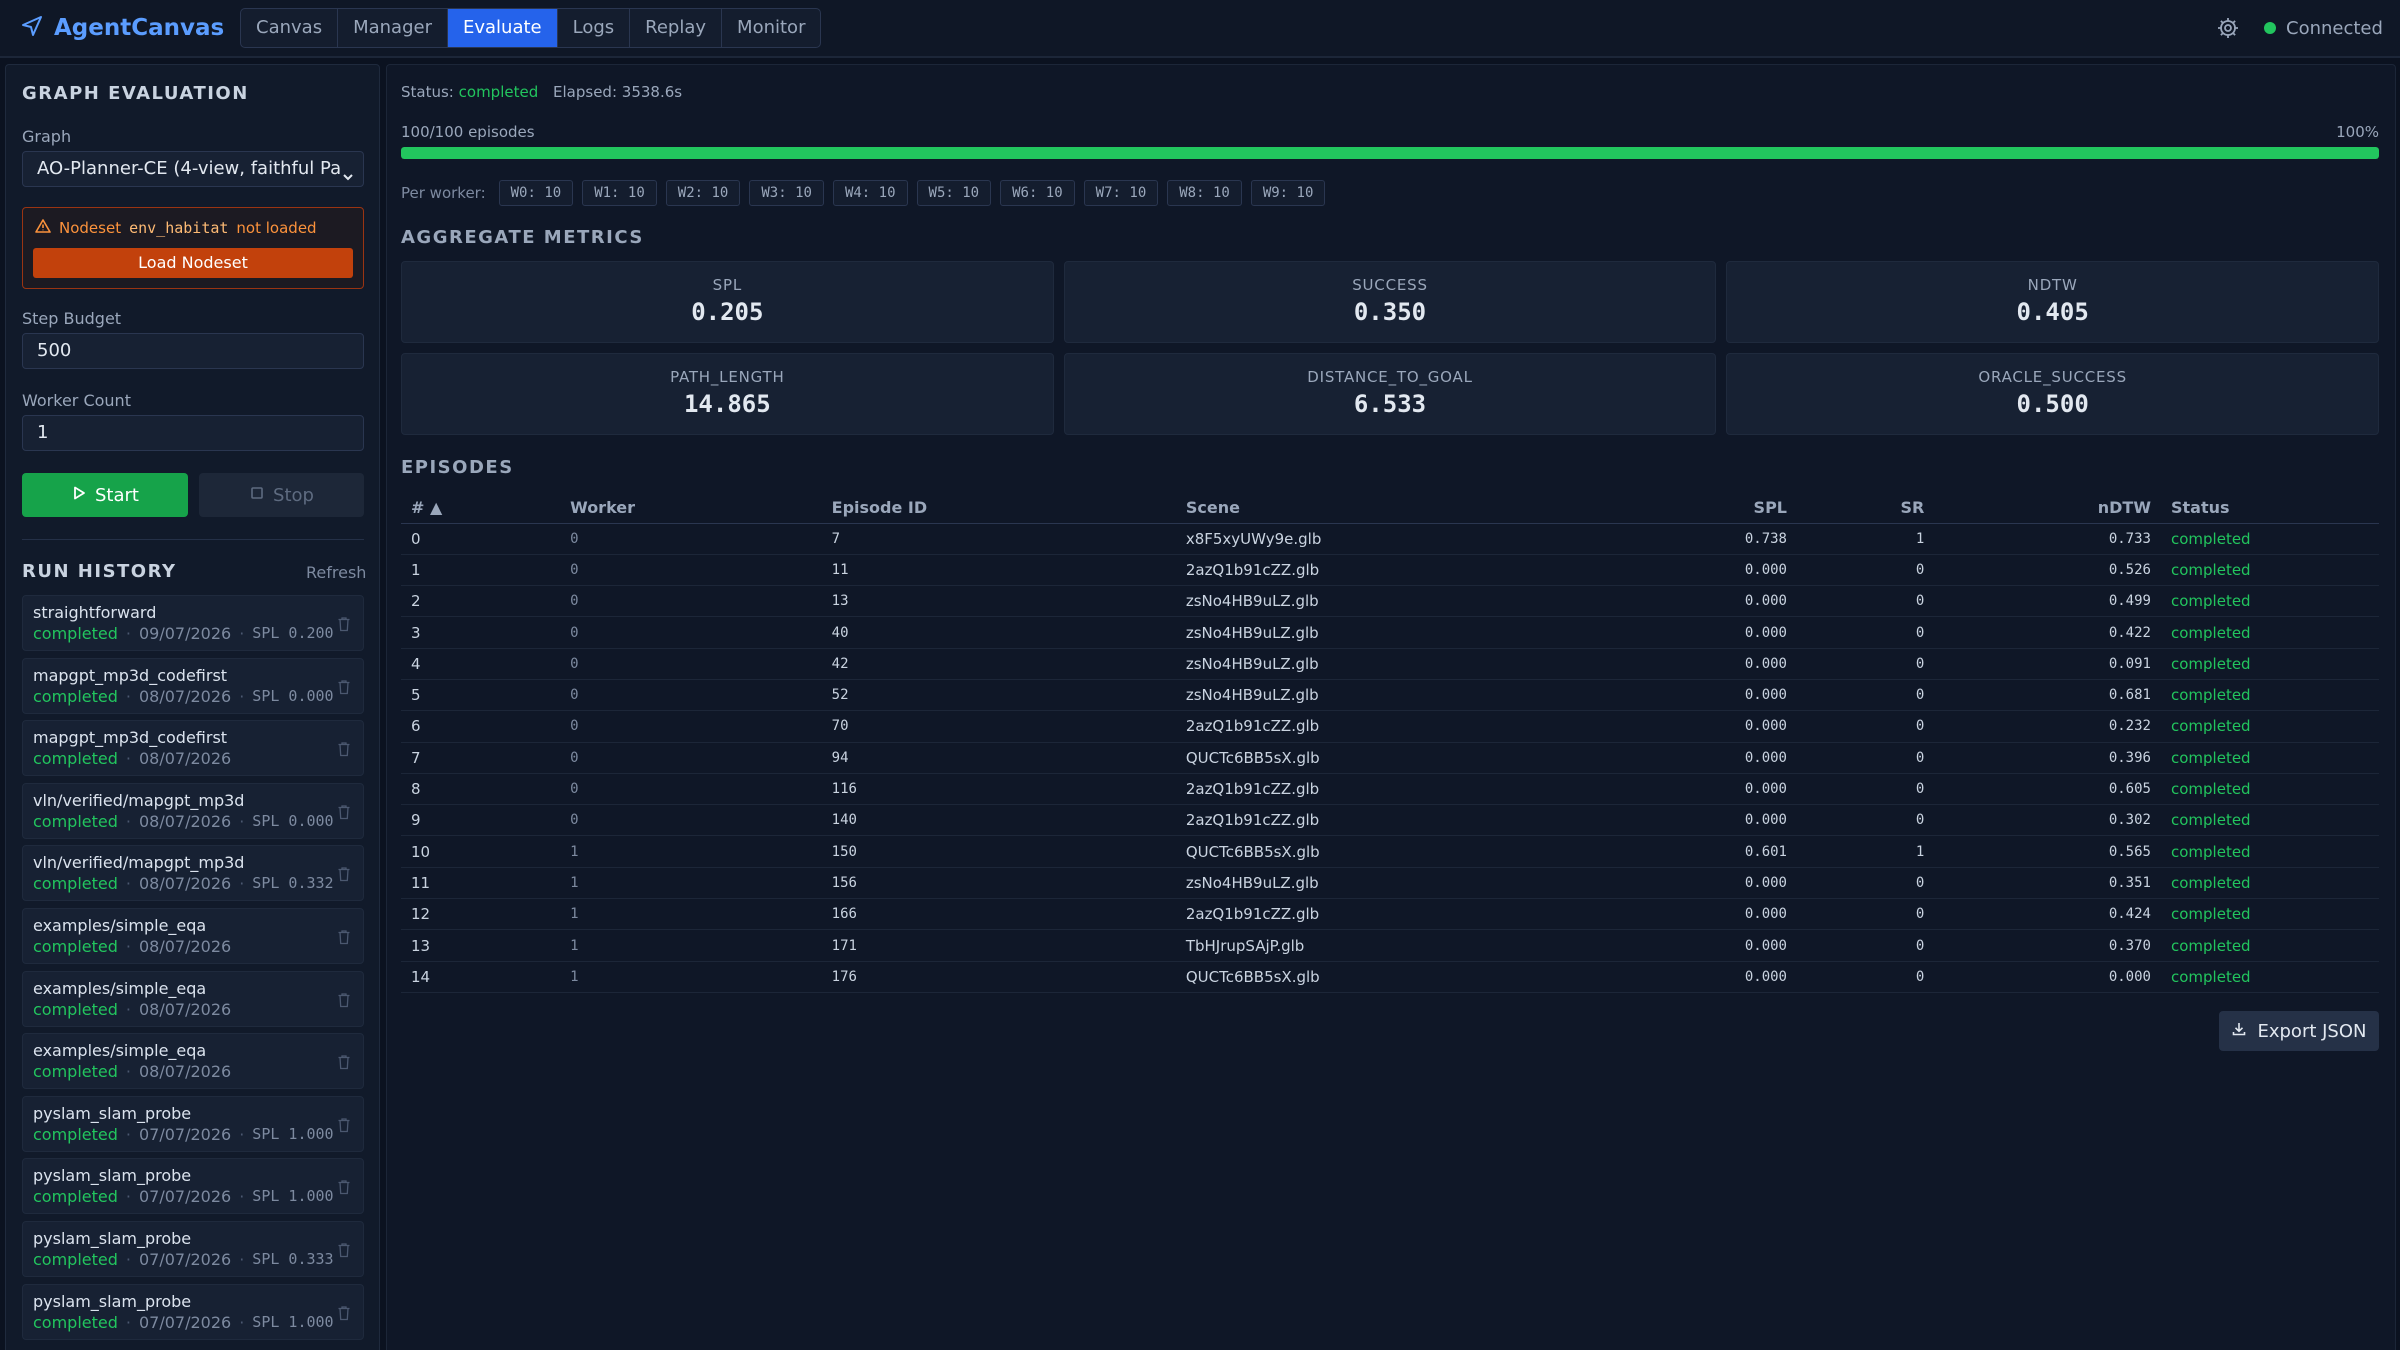 This screenshot has height=1350, width=2400. I want to click on column-header: # ▲, so click(481, 508).